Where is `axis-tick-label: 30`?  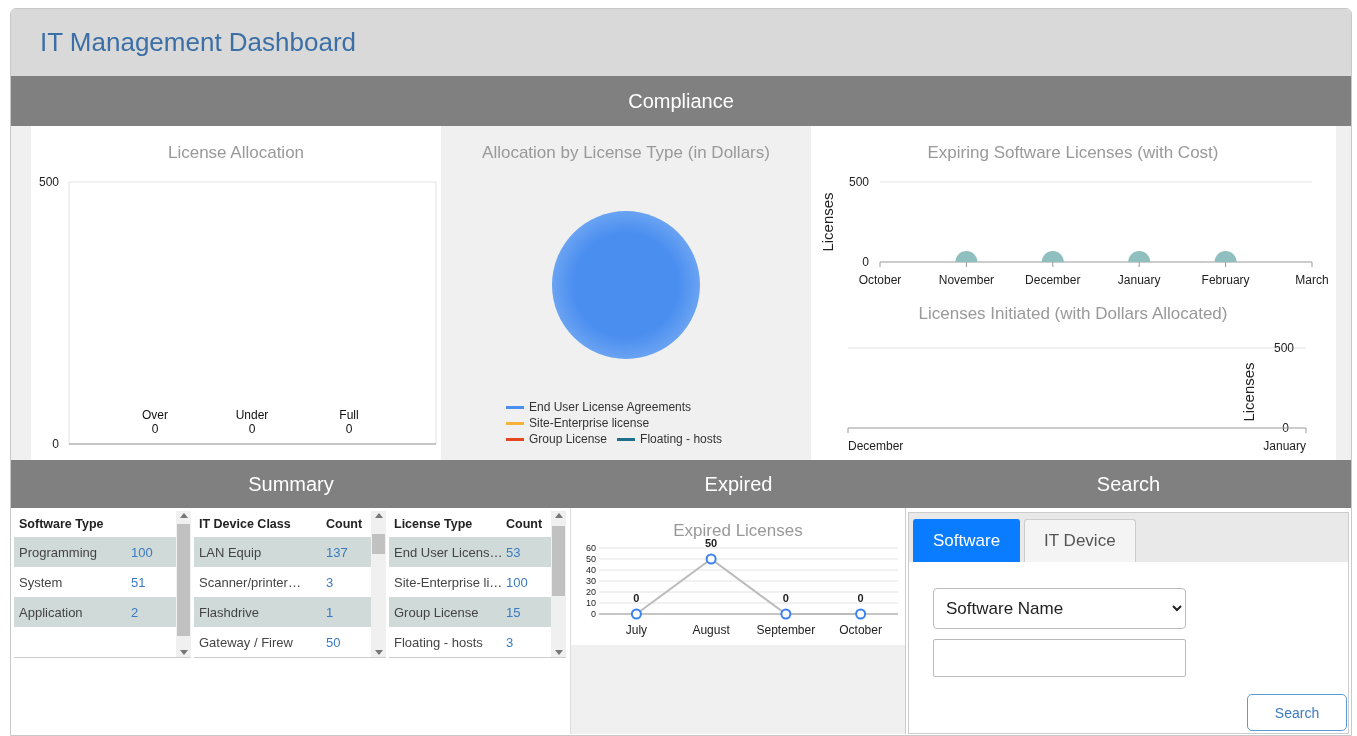 axis-tick-label: 30 is located at coordinates (590, 581).